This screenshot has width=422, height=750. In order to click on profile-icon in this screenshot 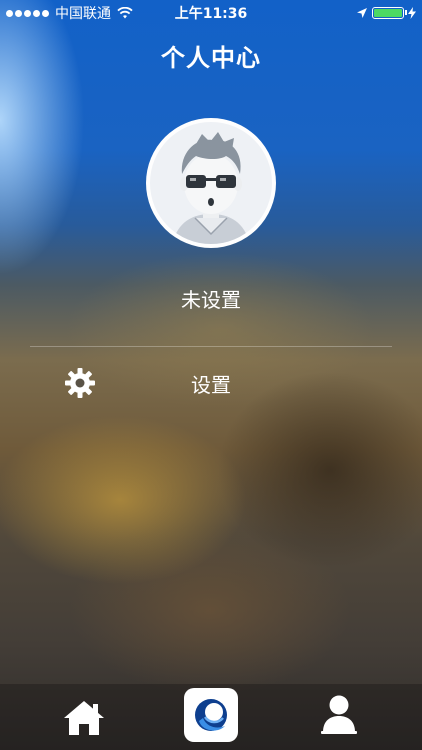, I will do `click(339, 714)`.